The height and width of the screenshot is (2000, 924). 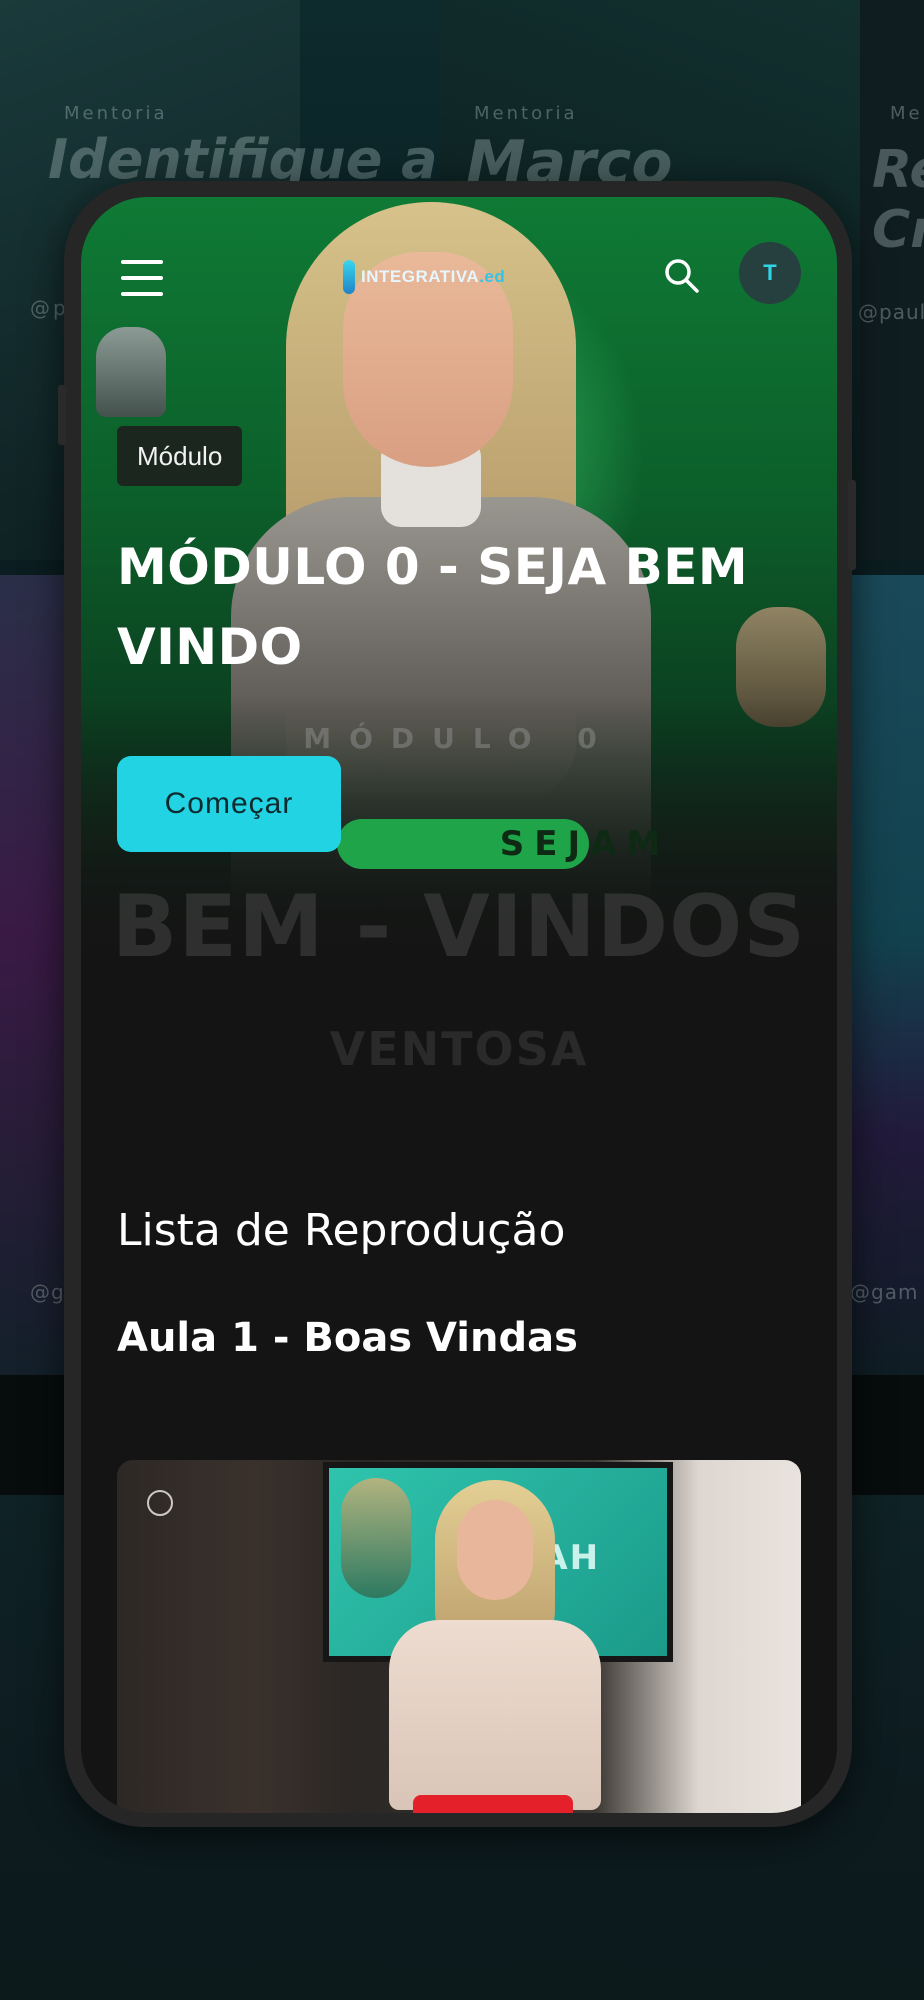 I want to click on watched-status-circle-icon, so click(x=160, y=1503).